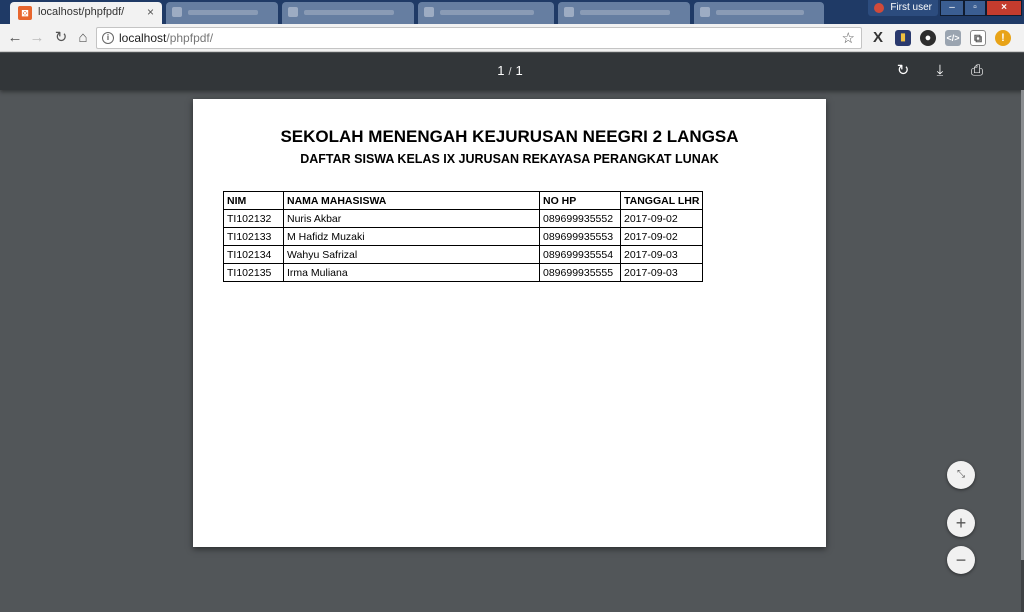 The width and height of the screenshot is (1024, 612). Describe the element at coordinates (1003, 38) in the screenshot. I see `extension-warning-icon: !` at that location.